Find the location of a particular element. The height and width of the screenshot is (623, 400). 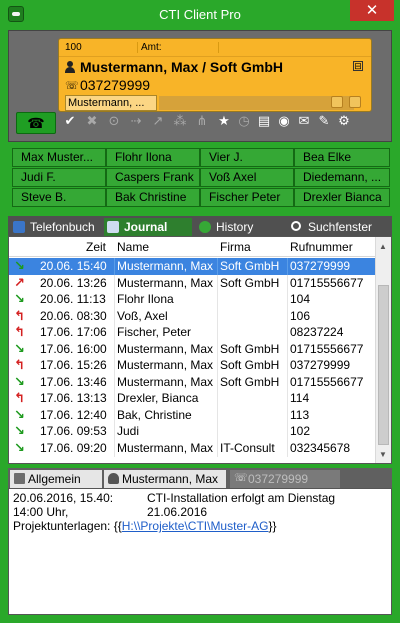

amt-field is located at coordinates (194, 47).